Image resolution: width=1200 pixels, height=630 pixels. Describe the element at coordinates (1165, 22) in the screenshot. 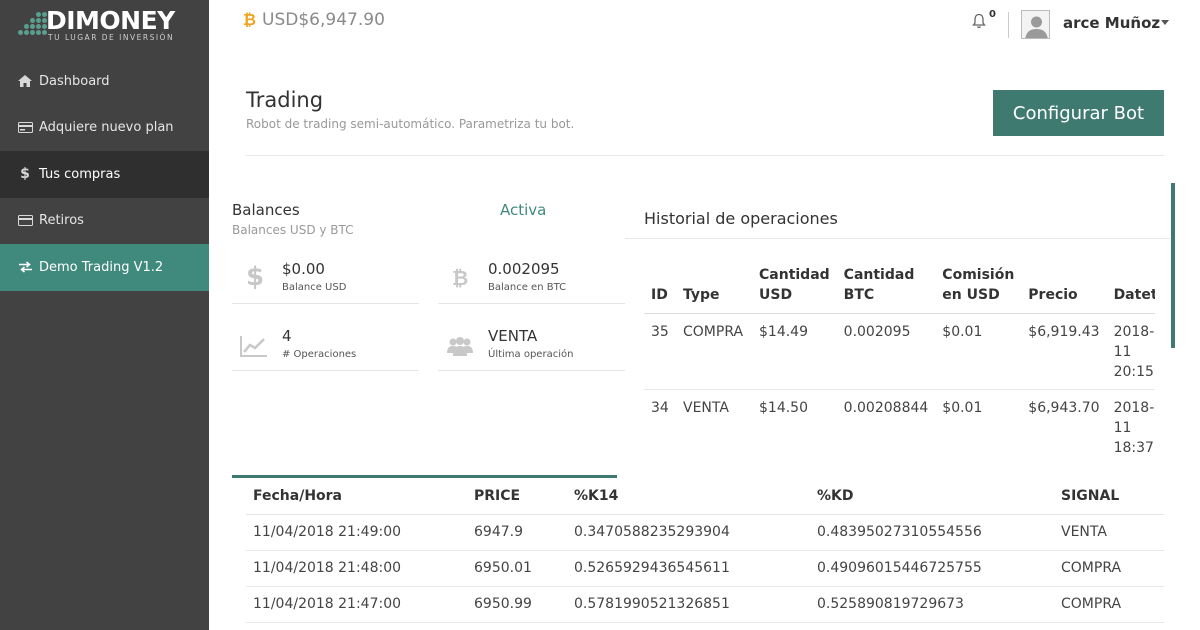

I see `chevron-down-icon` at that location.